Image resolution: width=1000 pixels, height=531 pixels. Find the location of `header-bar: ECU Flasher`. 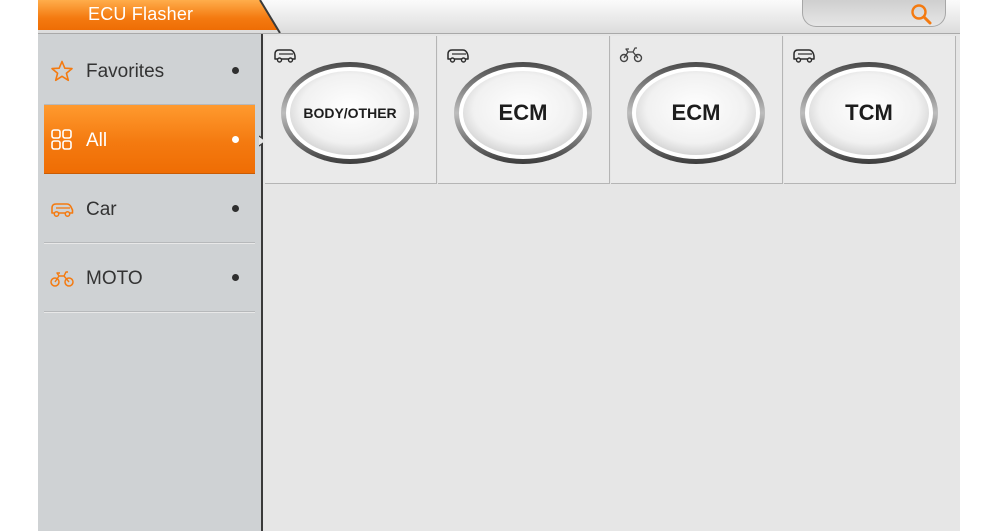

header-bar: ECU Flasher is located at coordinates (499, 17).